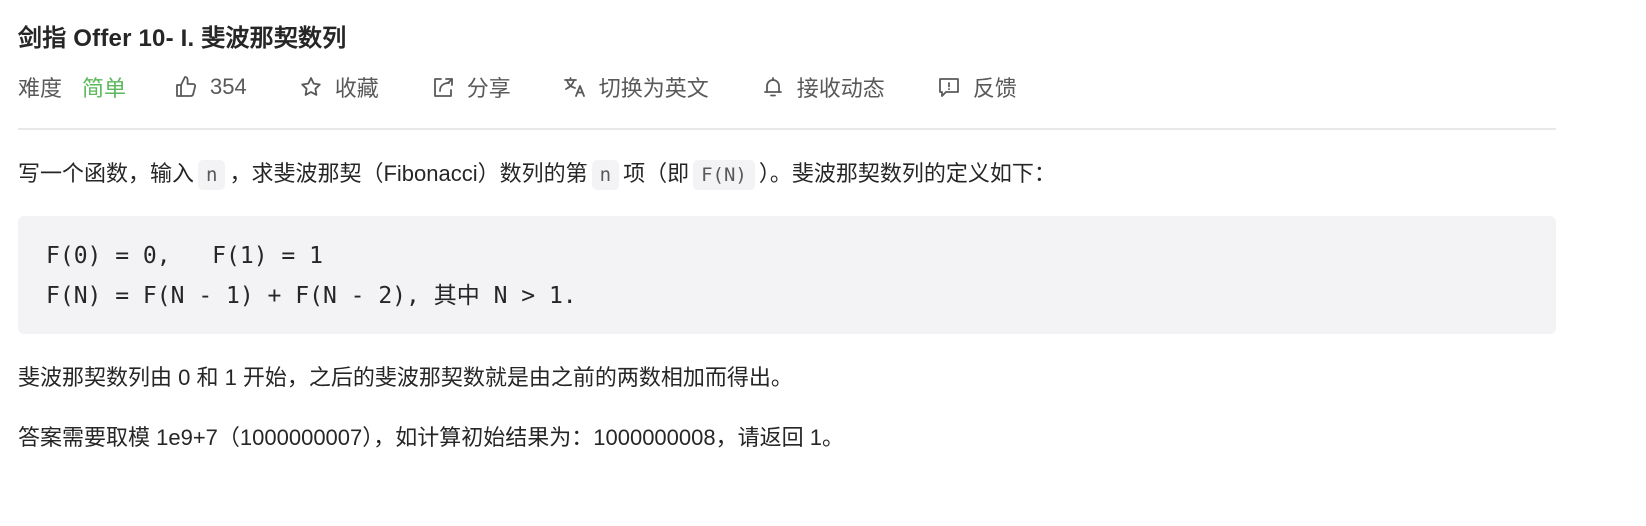 The image size is (1646, 526). Describe the element at coordinates (724, 175) in the screenshot. I see `inline-code-fn: F(N)` at that location.